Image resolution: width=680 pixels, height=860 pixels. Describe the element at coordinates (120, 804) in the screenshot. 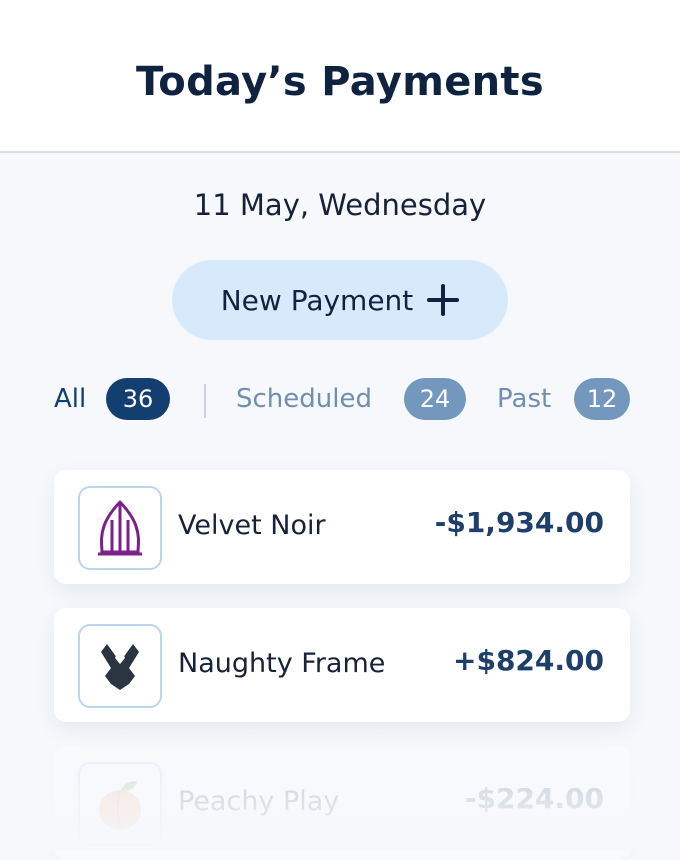

I see `peach-logo-icon` at that location.